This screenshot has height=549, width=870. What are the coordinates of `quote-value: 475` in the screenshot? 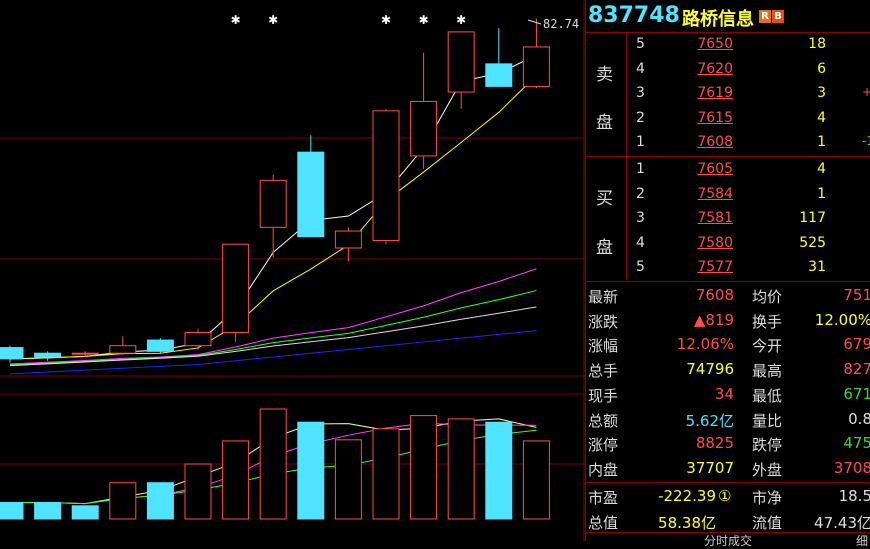 It's located at (856, 443).